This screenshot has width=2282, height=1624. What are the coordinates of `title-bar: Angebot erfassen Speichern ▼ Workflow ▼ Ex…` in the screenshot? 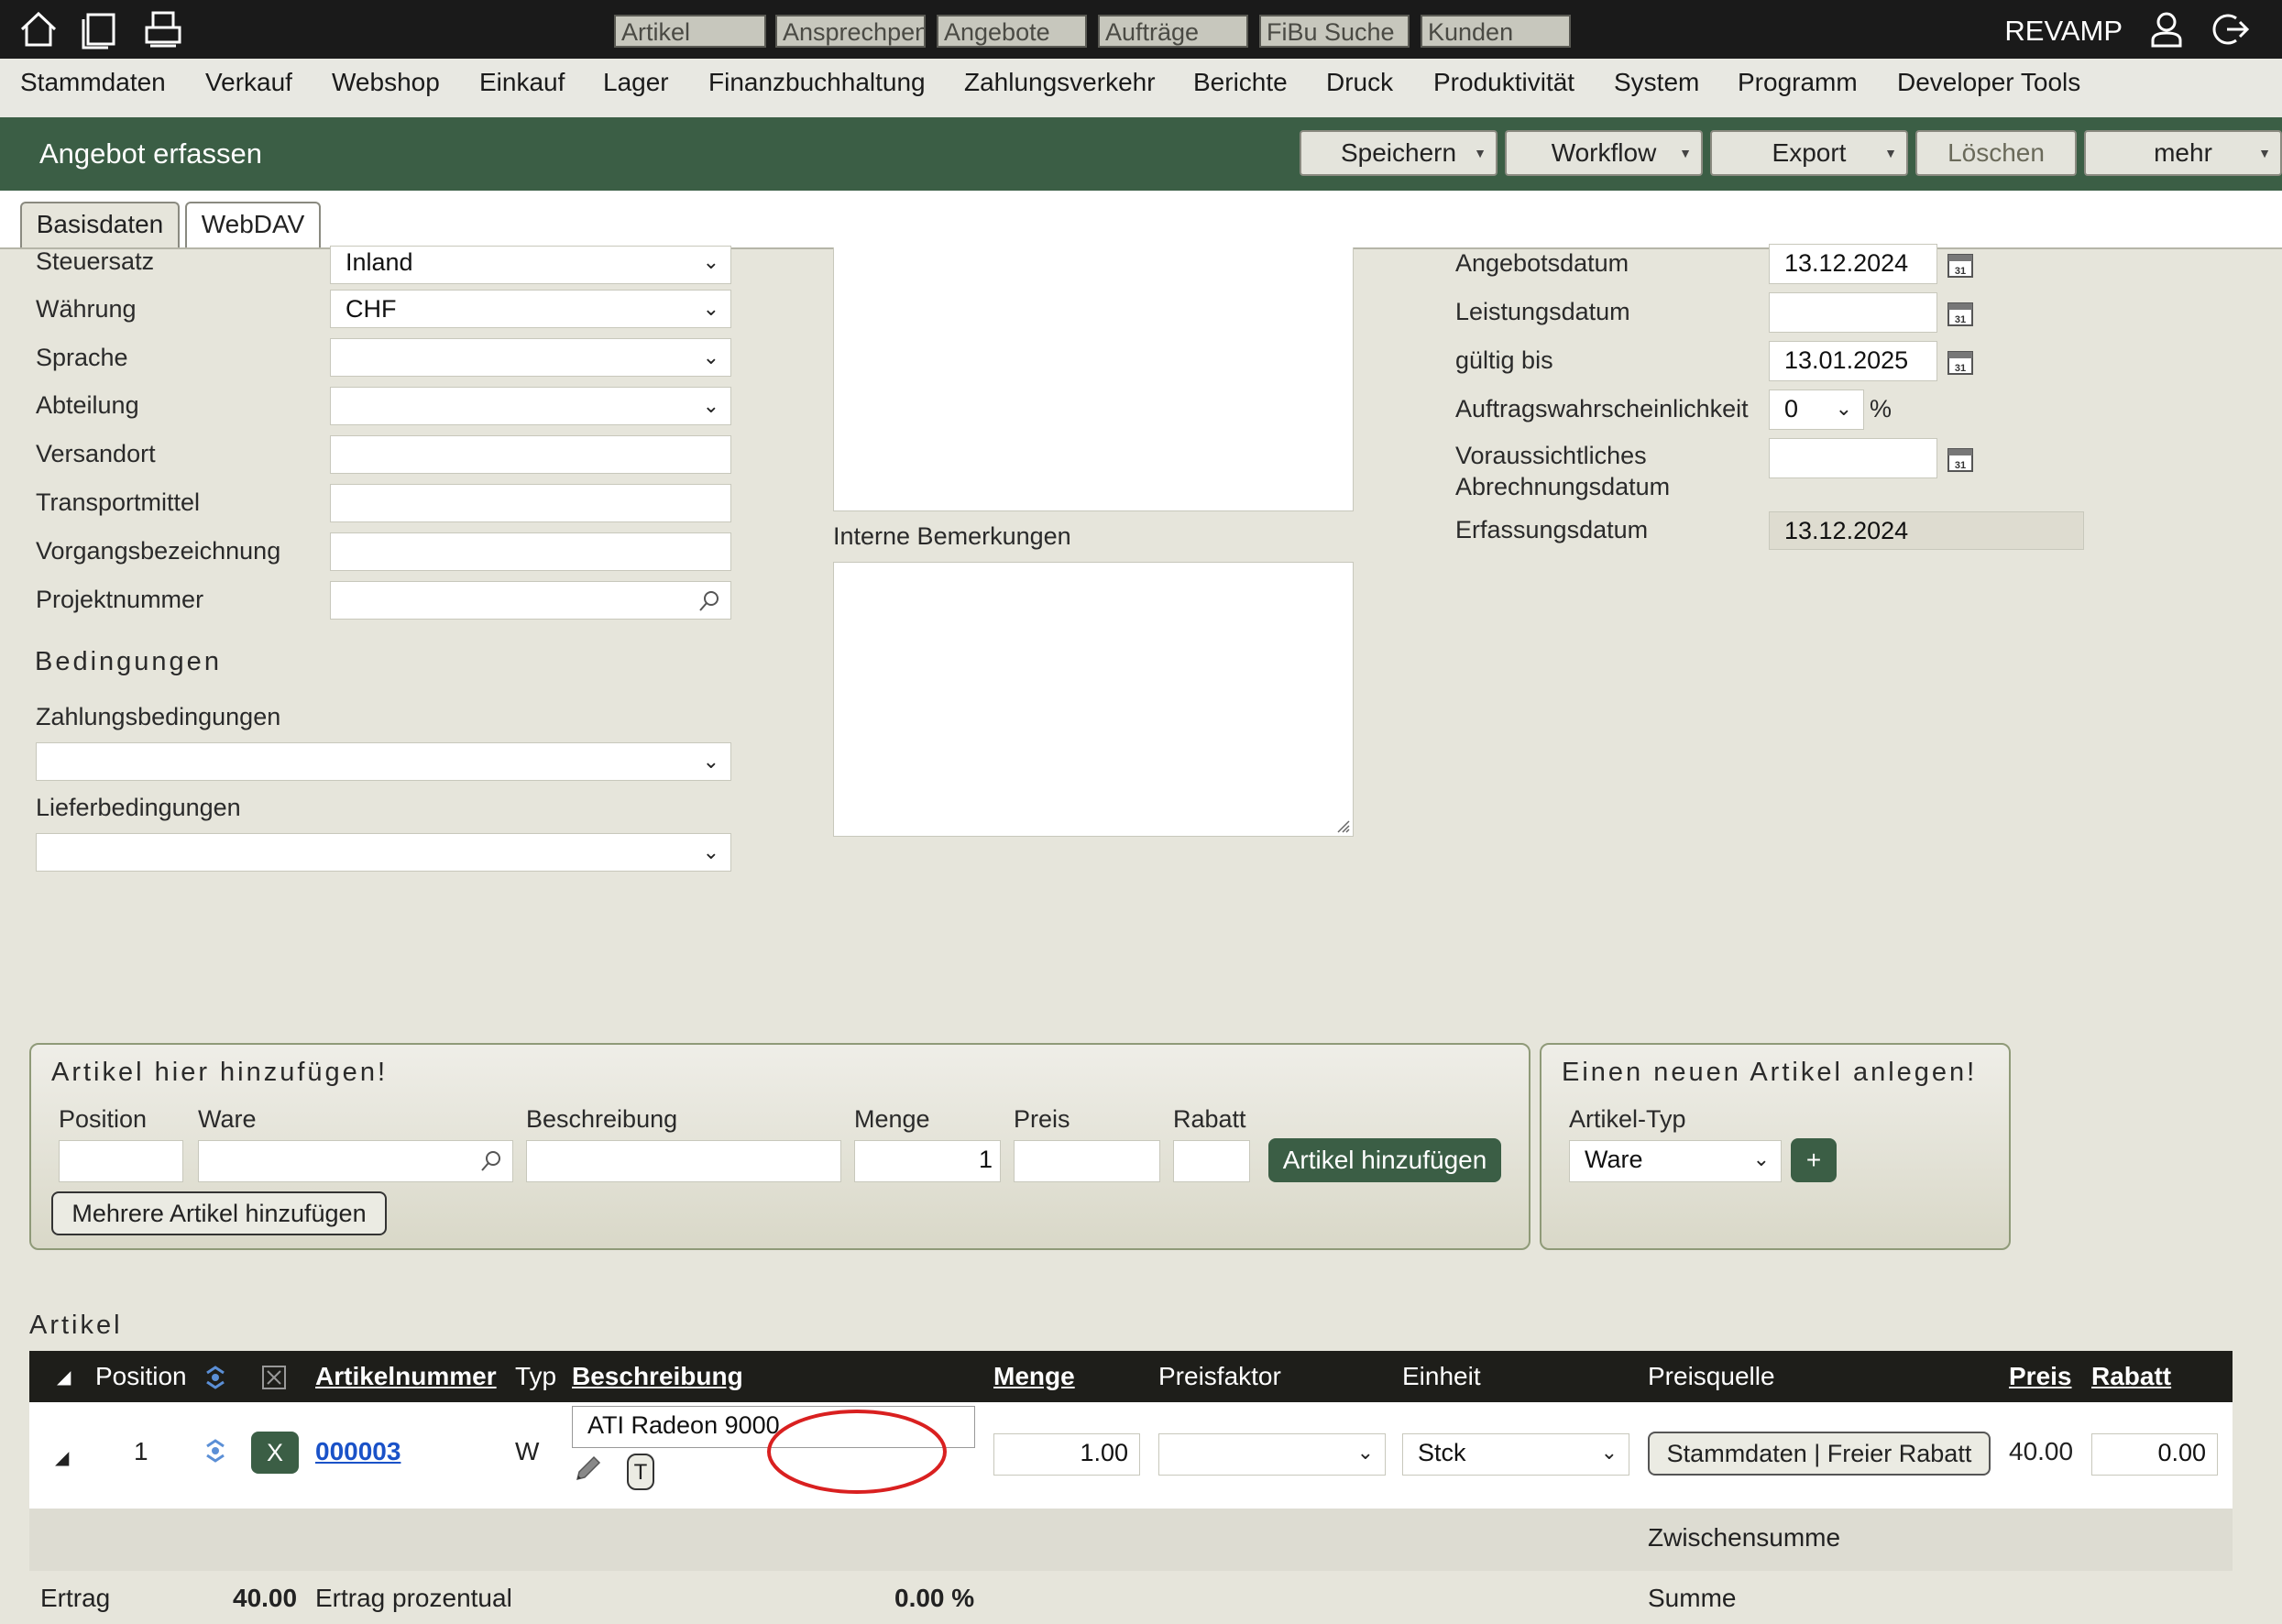 It's located at (1141, 154).